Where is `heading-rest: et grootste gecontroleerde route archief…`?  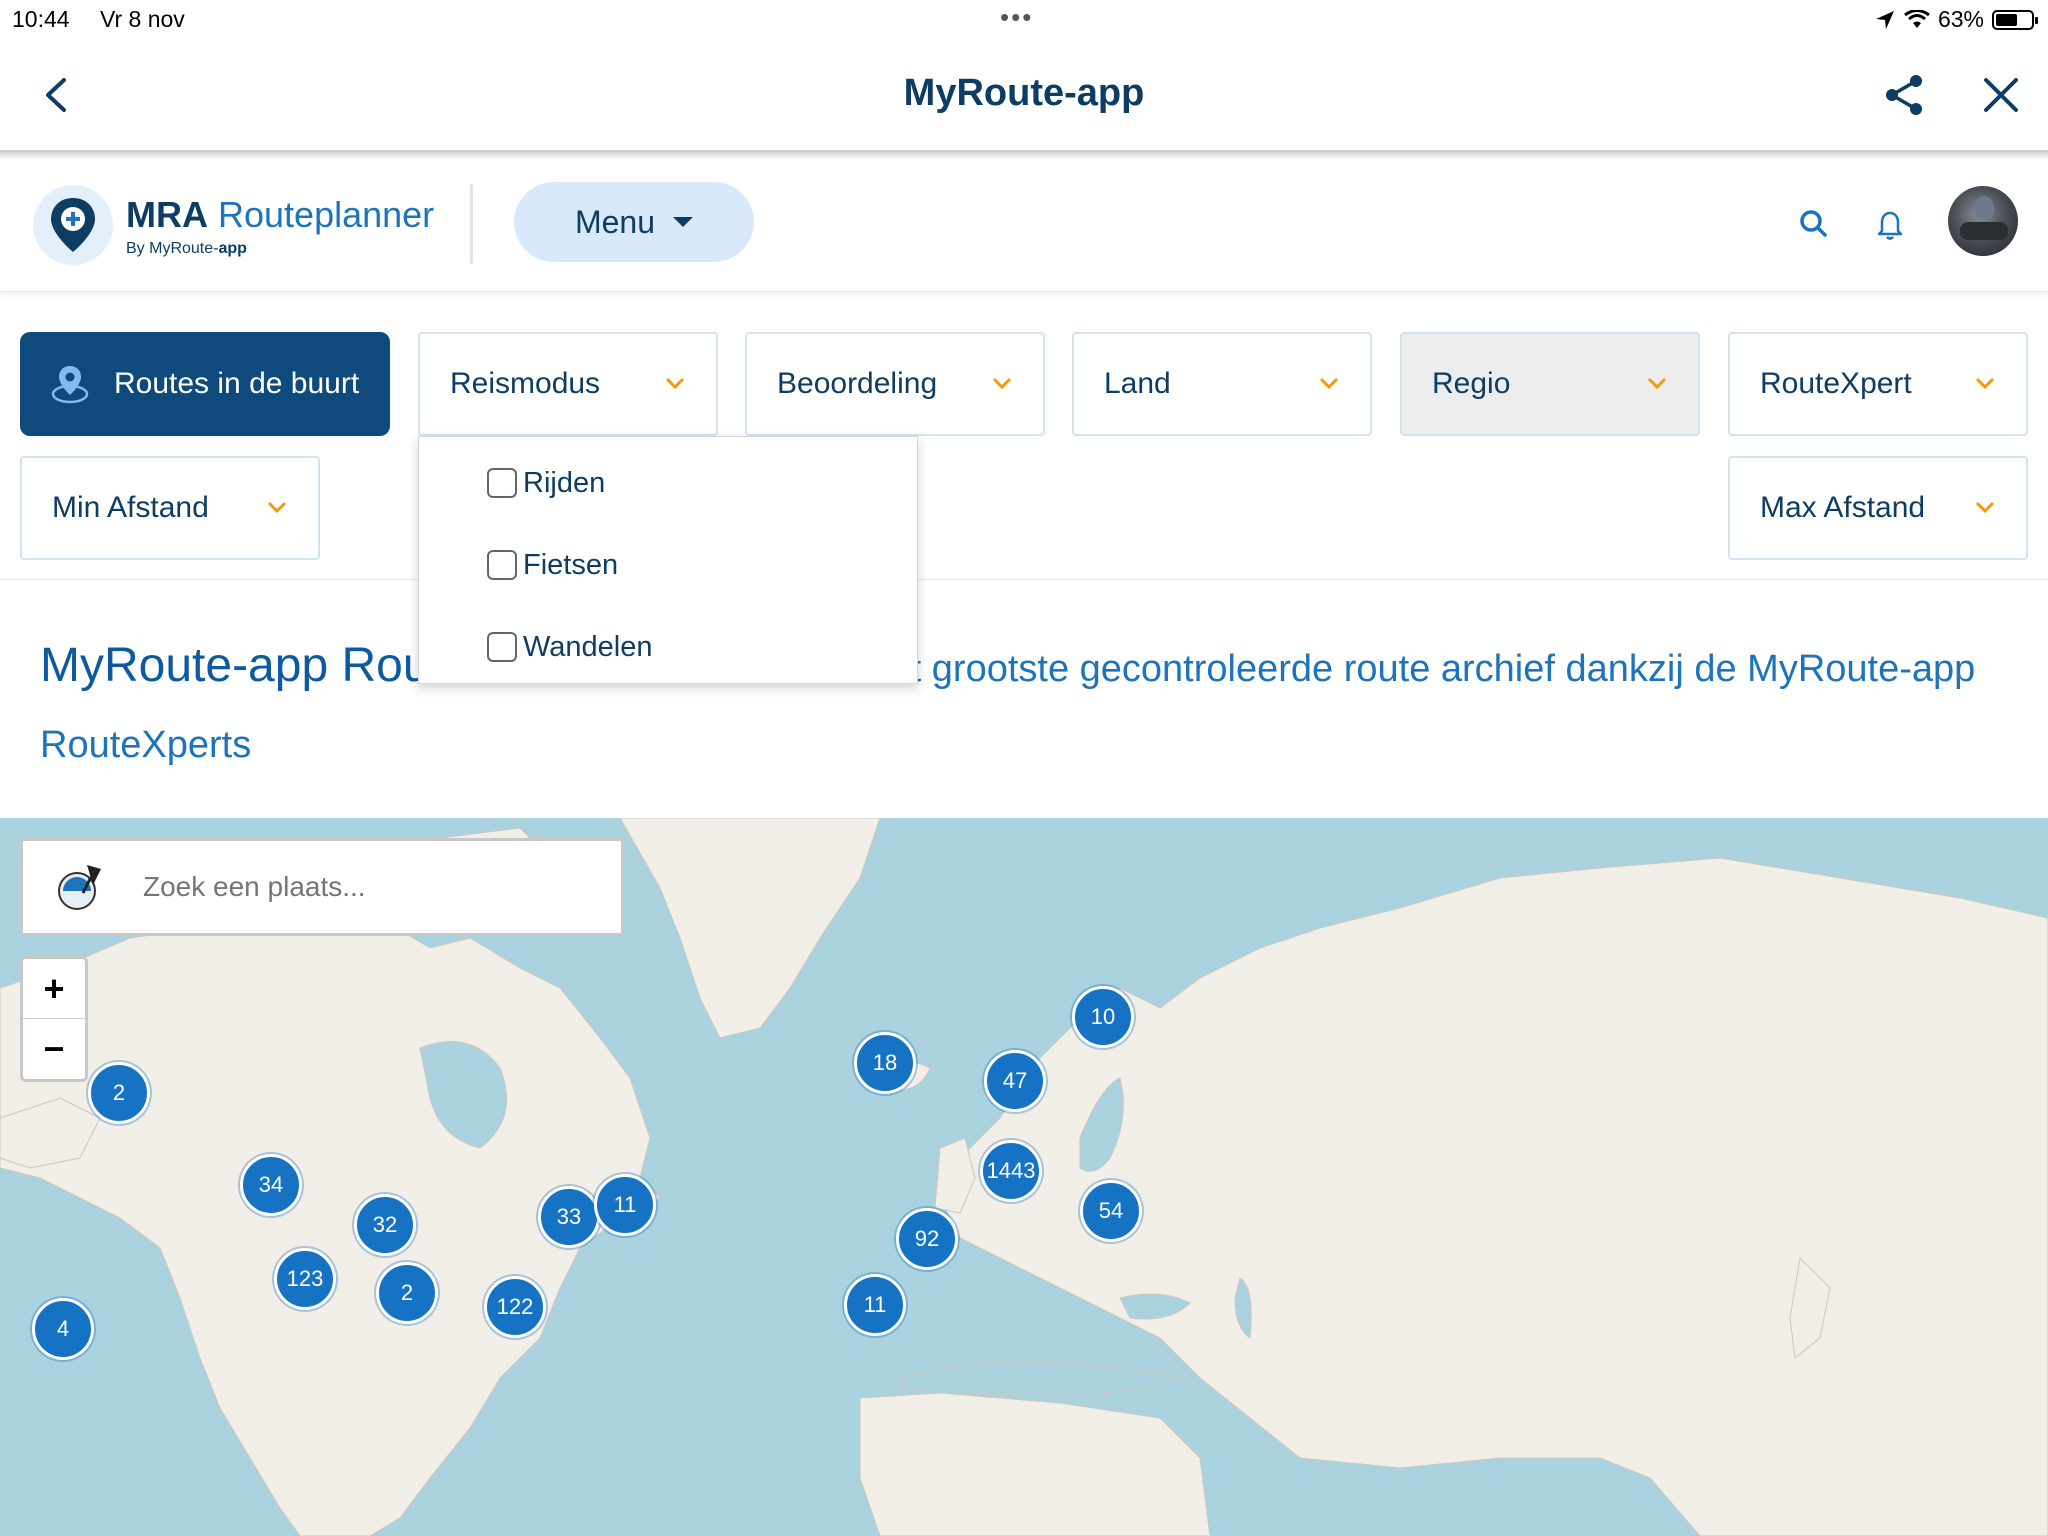 heading-rest: et grootste gecontroleerde route archief… is located at coordinates (1432, 669).